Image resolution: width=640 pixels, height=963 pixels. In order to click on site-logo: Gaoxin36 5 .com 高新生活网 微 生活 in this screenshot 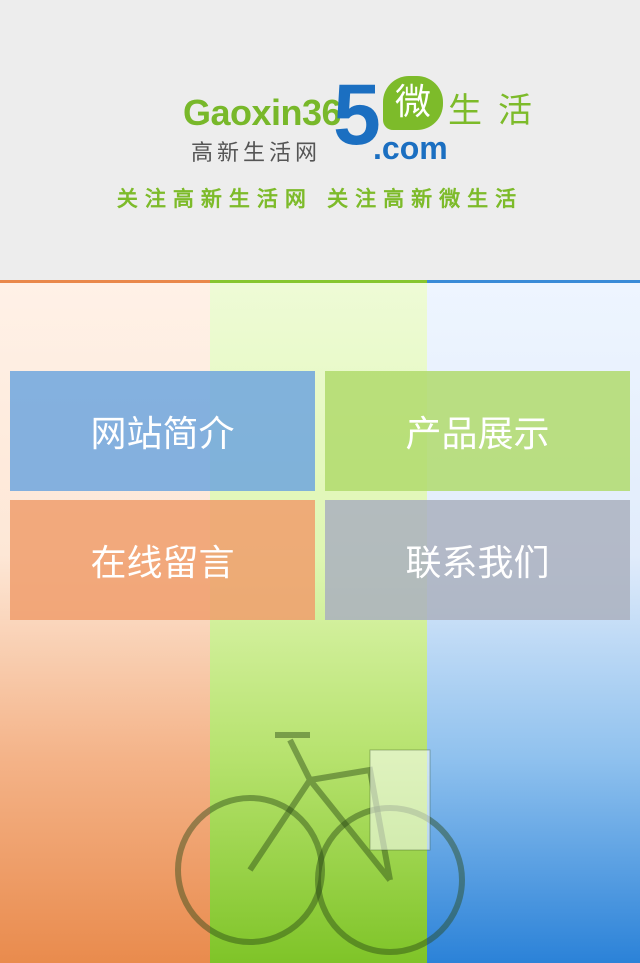, I will do `click(373, 122)`.